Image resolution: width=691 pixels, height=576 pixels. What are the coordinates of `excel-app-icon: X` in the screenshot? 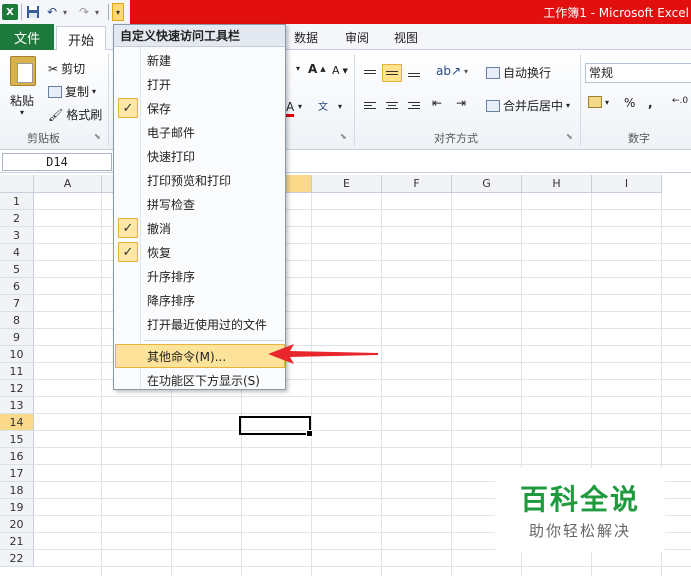 It's located at (10, 12).